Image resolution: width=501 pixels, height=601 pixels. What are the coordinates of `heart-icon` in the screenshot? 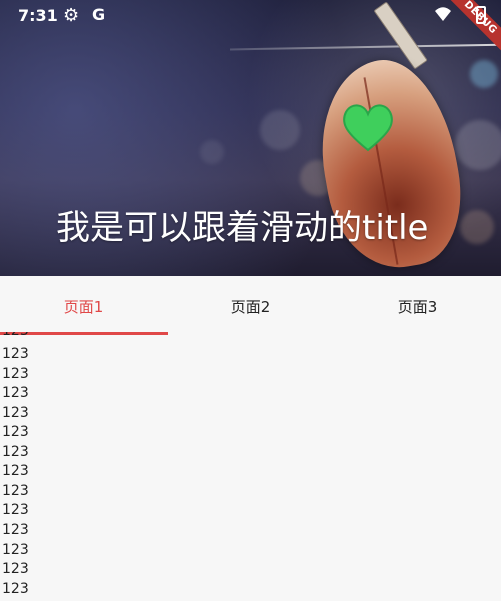 It's located at (368, 128).